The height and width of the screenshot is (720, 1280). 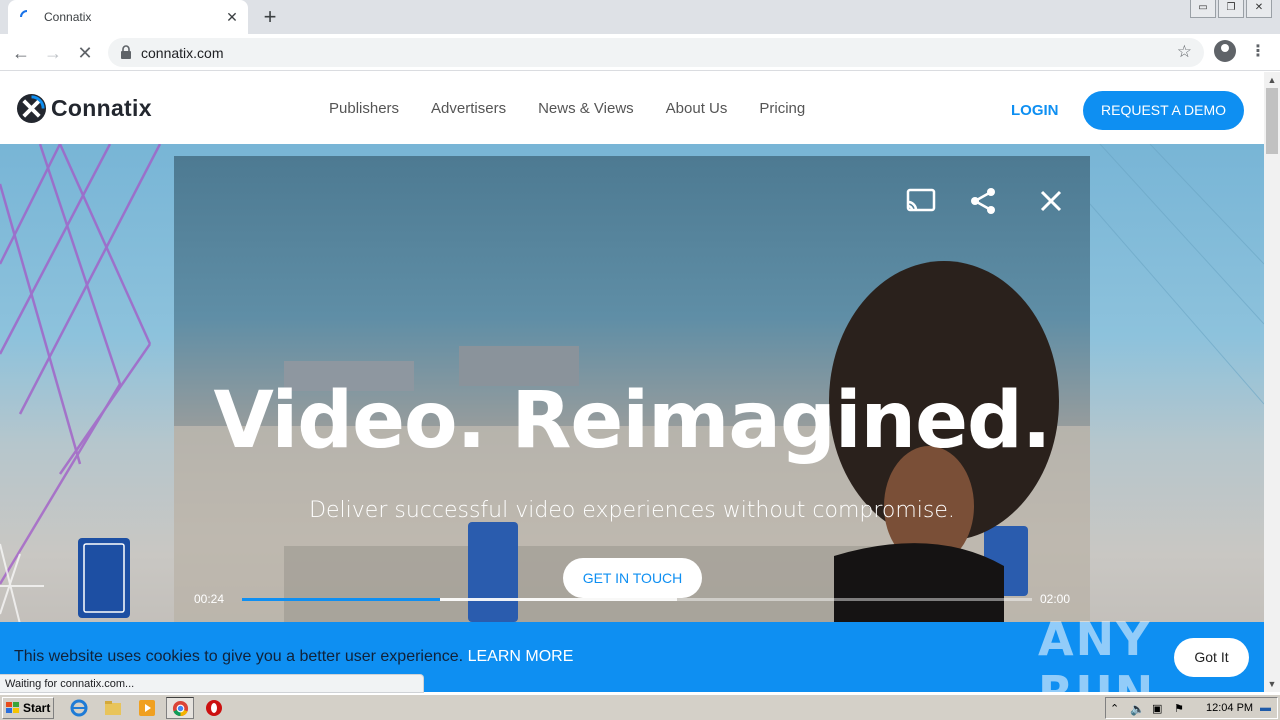 What do you see at coordinates (364, 108) in the screenshot?
I see `nav-publishers: Publishers` at bounding box center [364, 108].